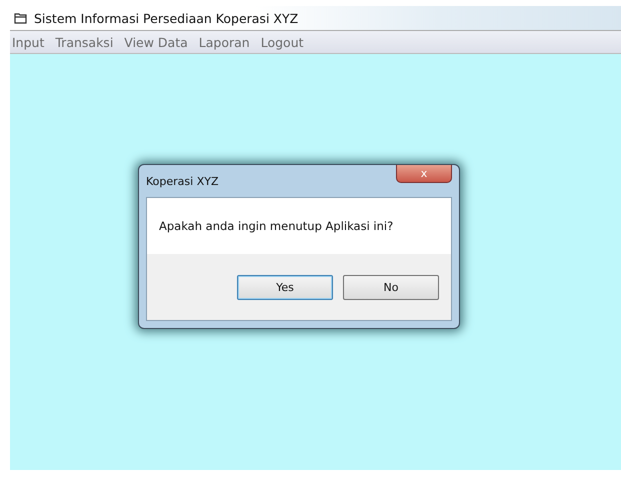  Describe the element at coordinates (28, 42) in the screenshot. I see `menu-item: Input` at that location.